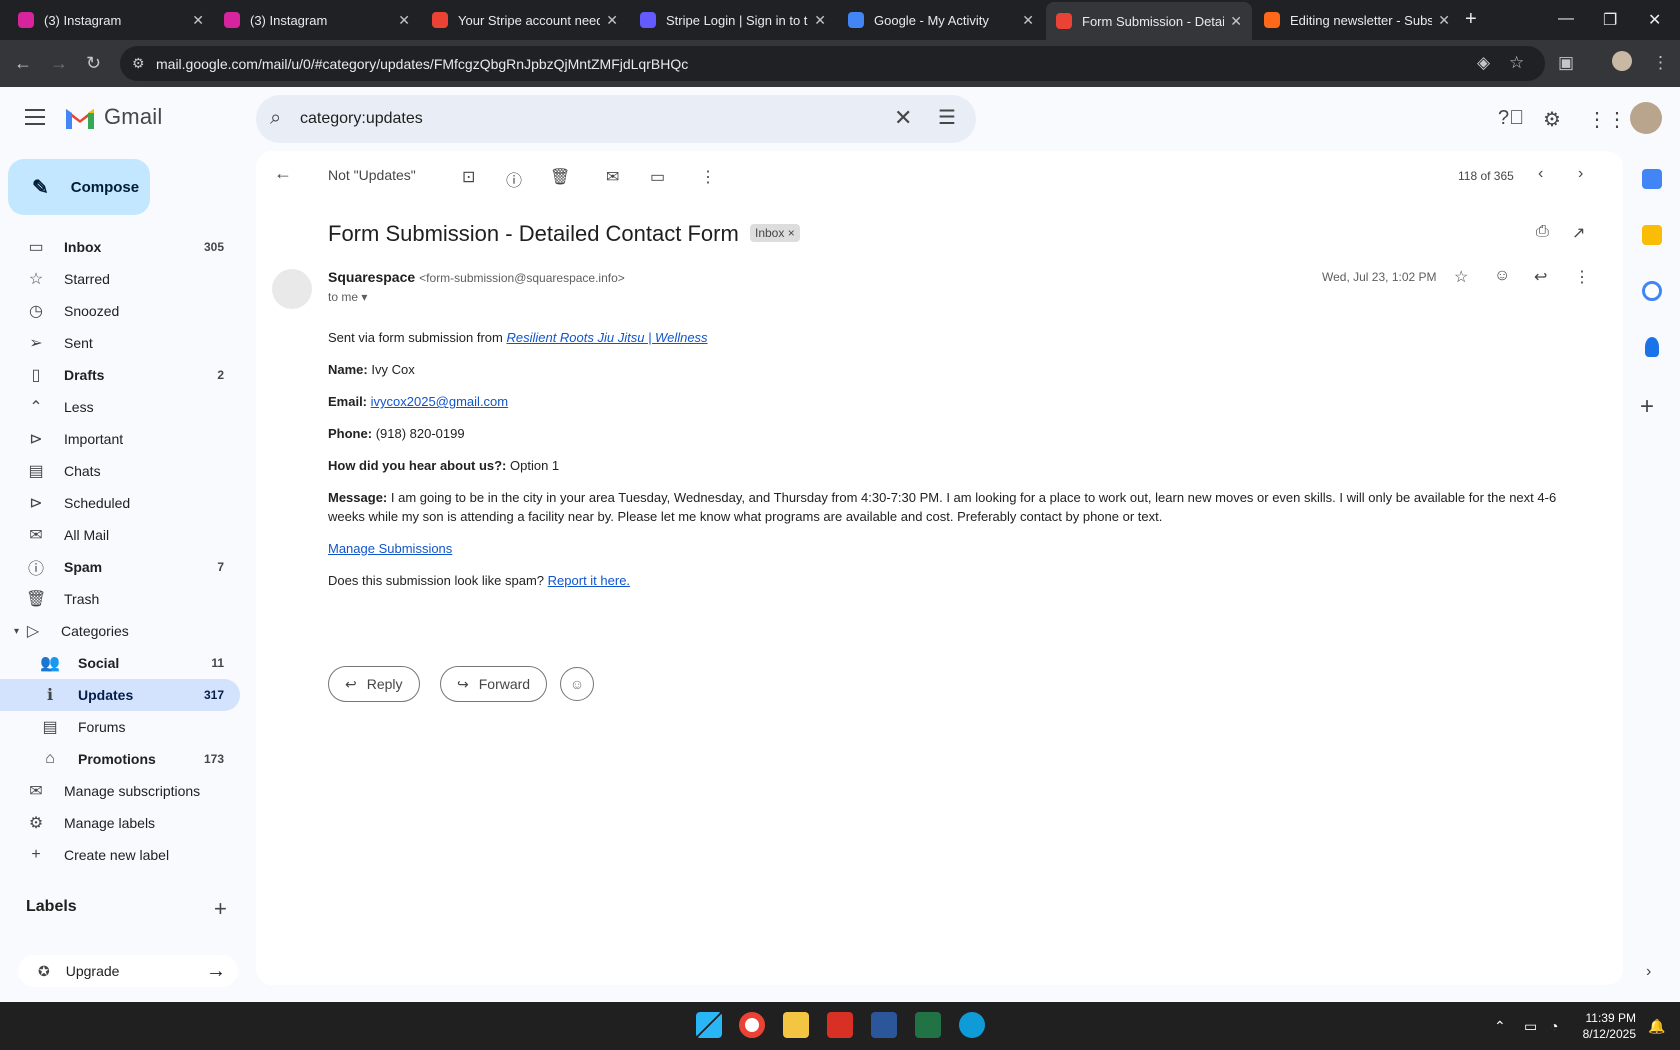 The image size is (1680, 1050). Describe the element at coordinates (796, 1025) in the screenshot. I see `file-explorer-icon` at that location.